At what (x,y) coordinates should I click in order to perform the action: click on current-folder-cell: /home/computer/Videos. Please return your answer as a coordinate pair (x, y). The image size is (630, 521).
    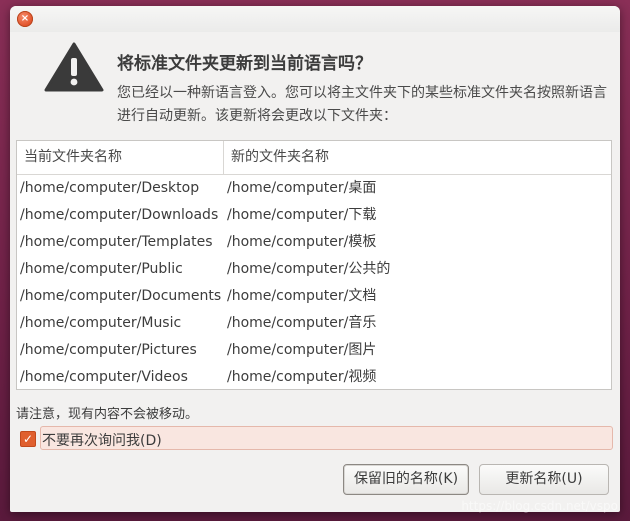
    Looking at the image, I should click on (104, 377).